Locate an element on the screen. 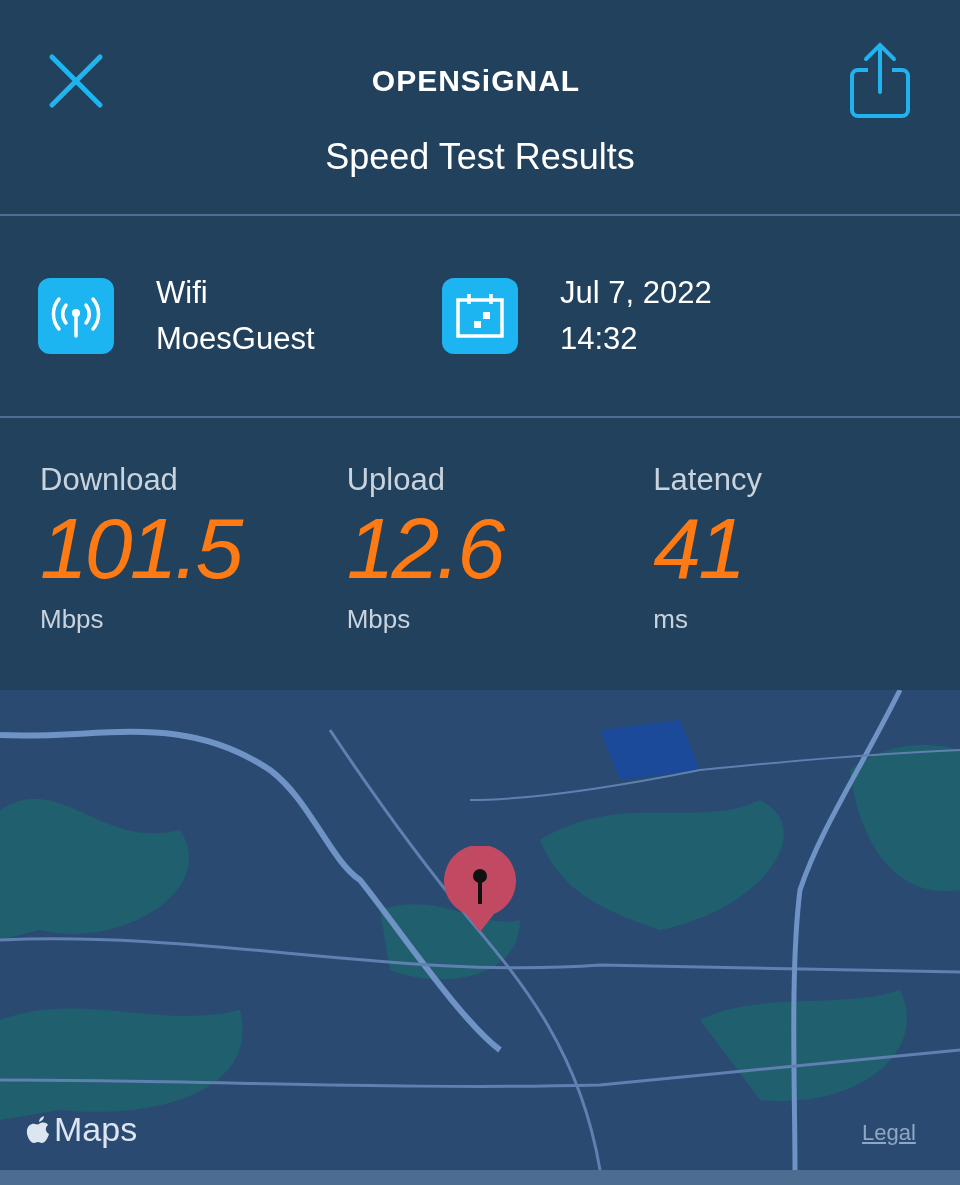  close-button is located at coordinates (76, 81).